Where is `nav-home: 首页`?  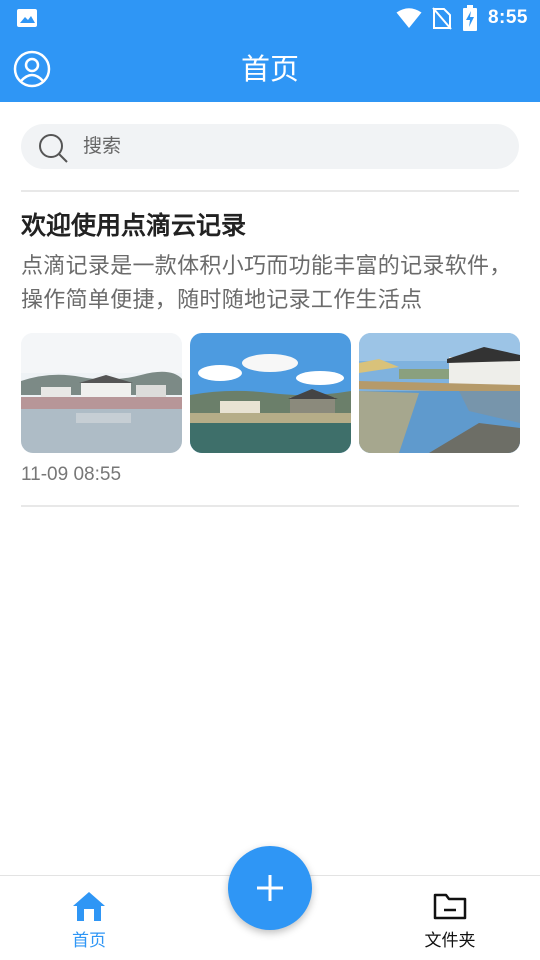 nav-home: 首页 is located at coordinates (89, 920).